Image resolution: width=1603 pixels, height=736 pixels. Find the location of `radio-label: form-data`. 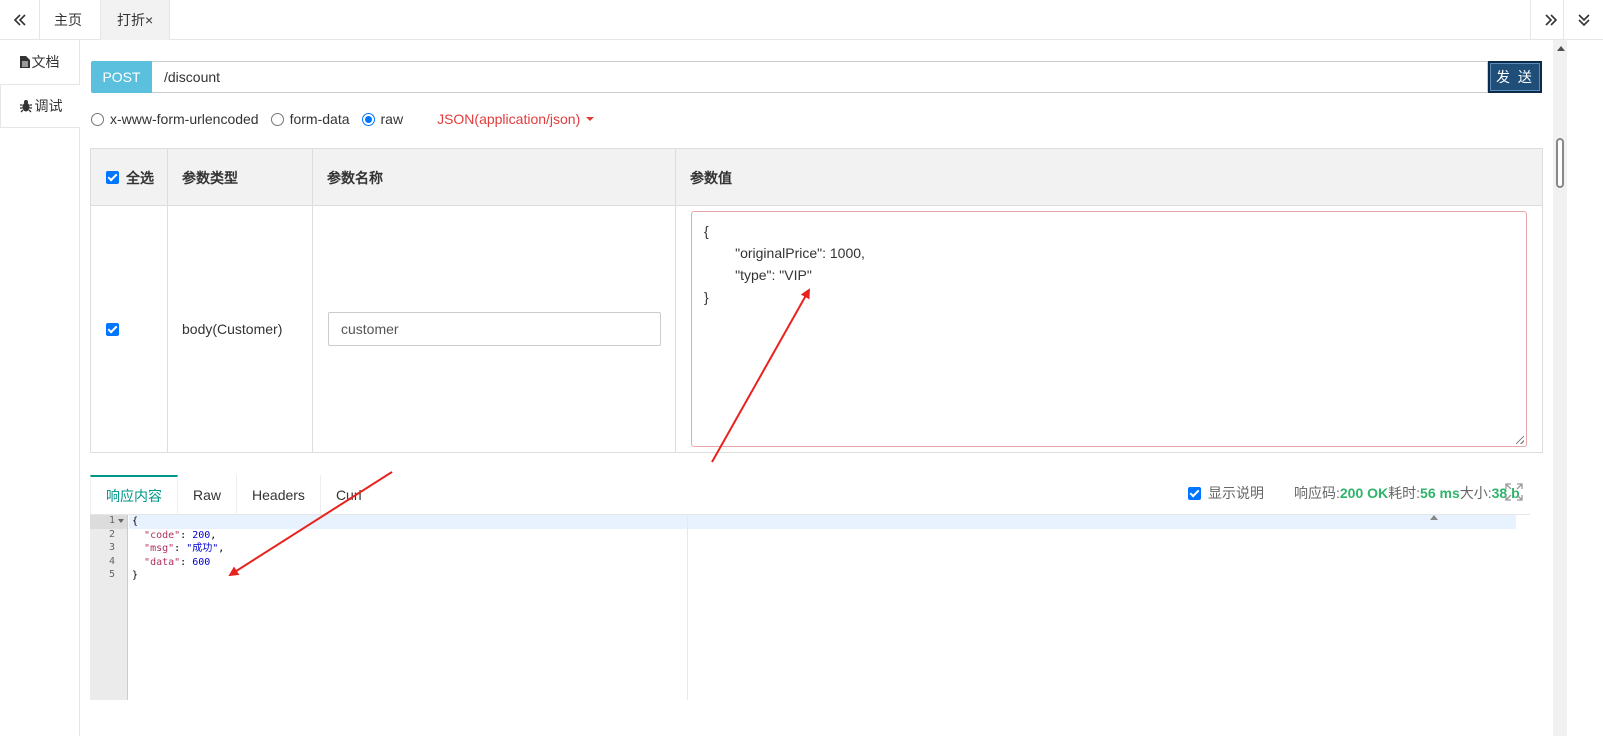

radio-label: form-data is located at coordinates (319, 119).